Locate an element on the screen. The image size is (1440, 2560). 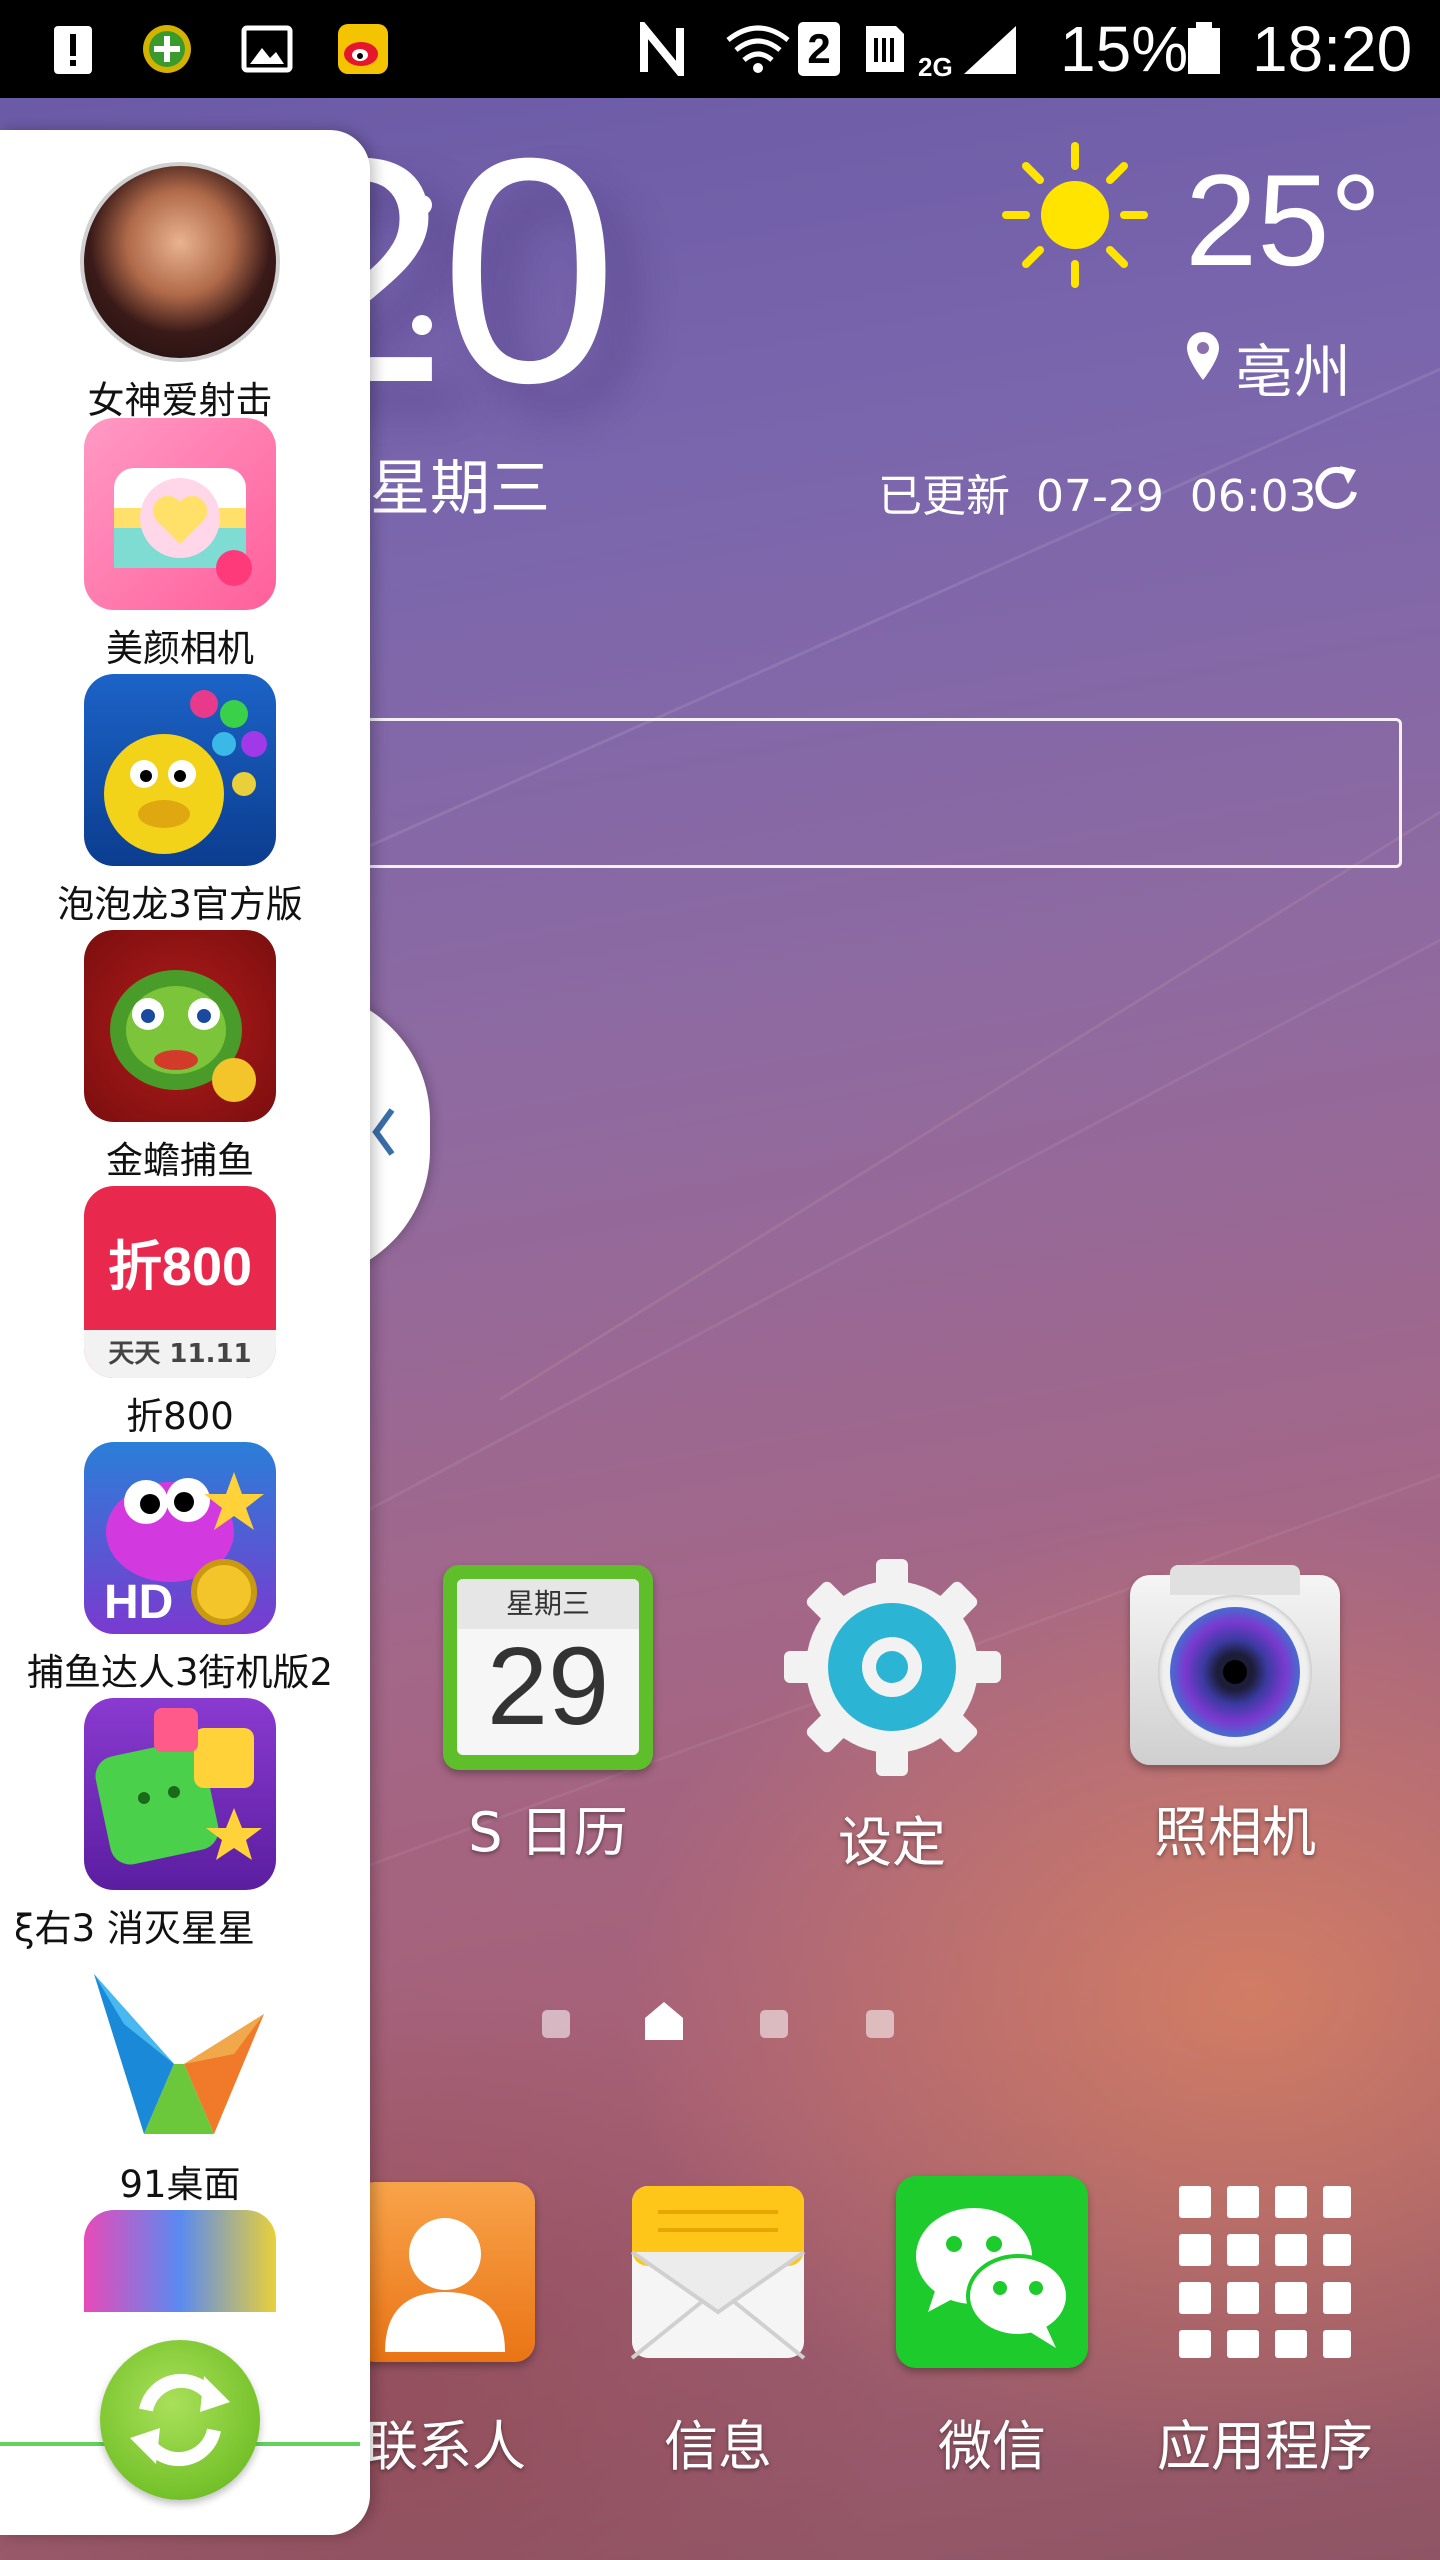
alert-icon is located at coordinates (73, 49).